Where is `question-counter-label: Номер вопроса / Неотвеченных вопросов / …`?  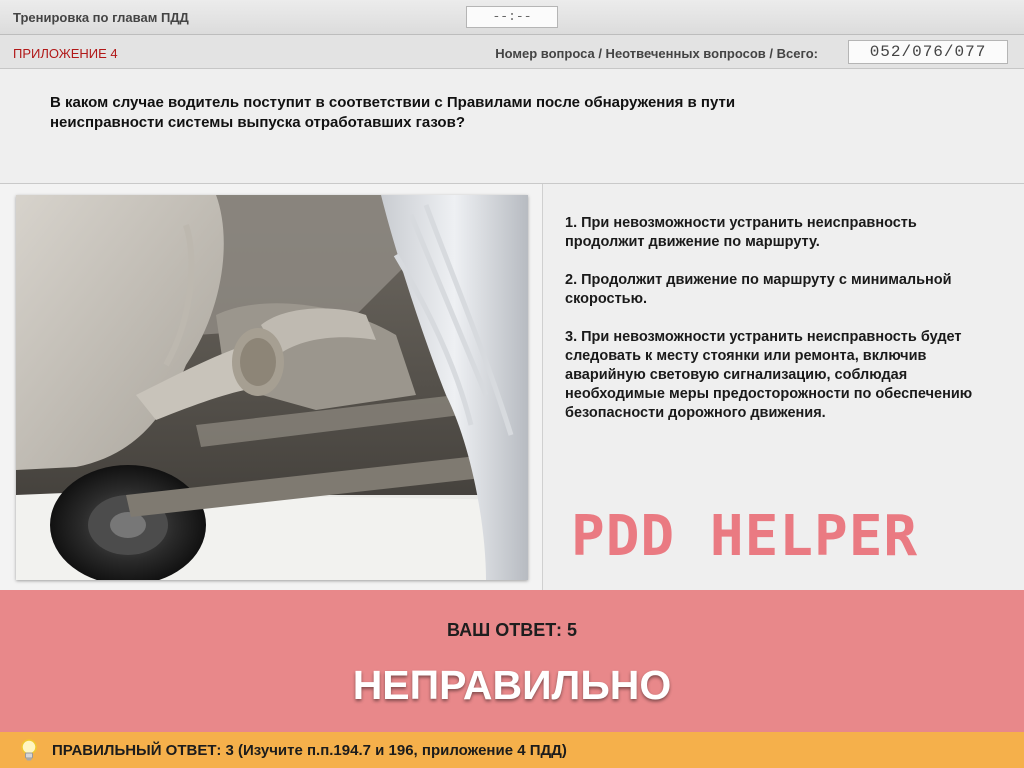
question-counter-label: Номер вопроса / Неотвеченных вопросов / … is located at coordinates (656, 53).